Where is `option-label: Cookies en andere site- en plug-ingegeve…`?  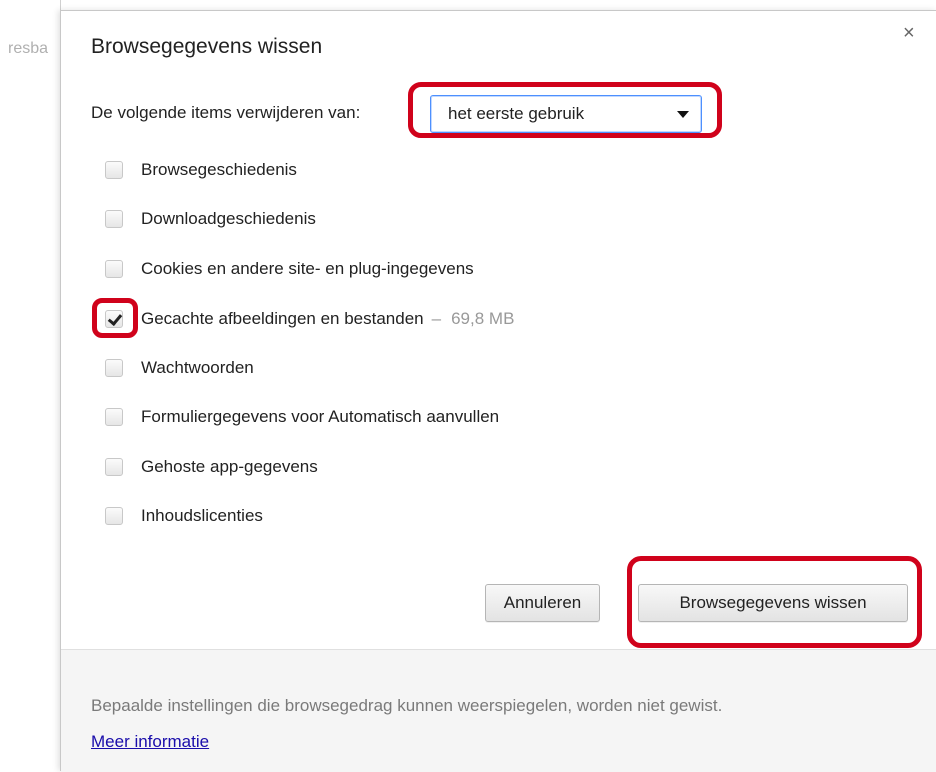
option-label: Cookies en andere site- en plug-ingegeve… is located at coordinates (307, 268).